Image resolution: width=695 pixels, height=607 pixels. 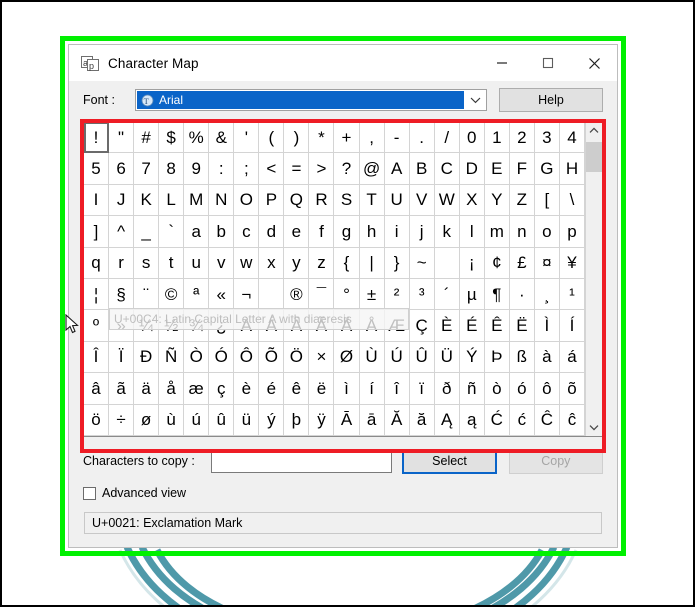 I want to click on characters-to-copy-input, so click(x=302, y=461).